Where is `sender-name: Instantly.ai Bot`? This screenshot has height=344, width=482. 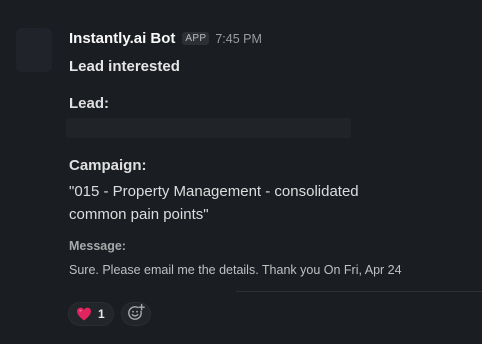 sender-name: Instantly.ai Bot is located at coordinates (122, 38).